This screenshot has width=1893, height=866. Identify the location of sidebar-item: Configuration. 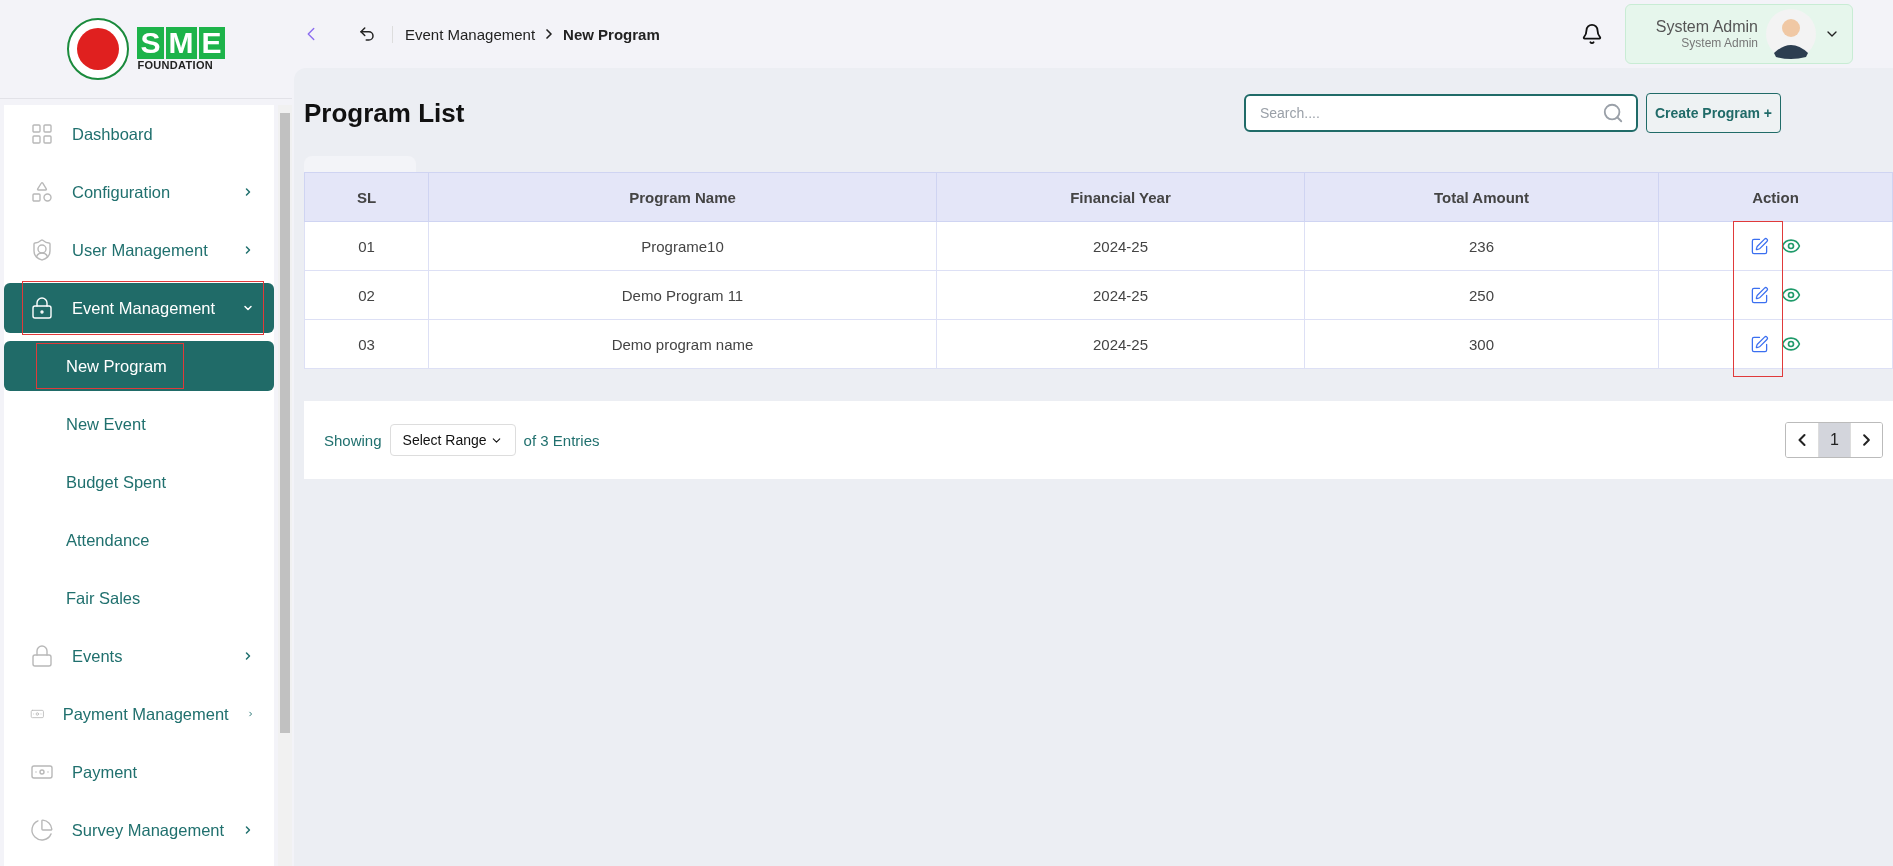
(139, 192).